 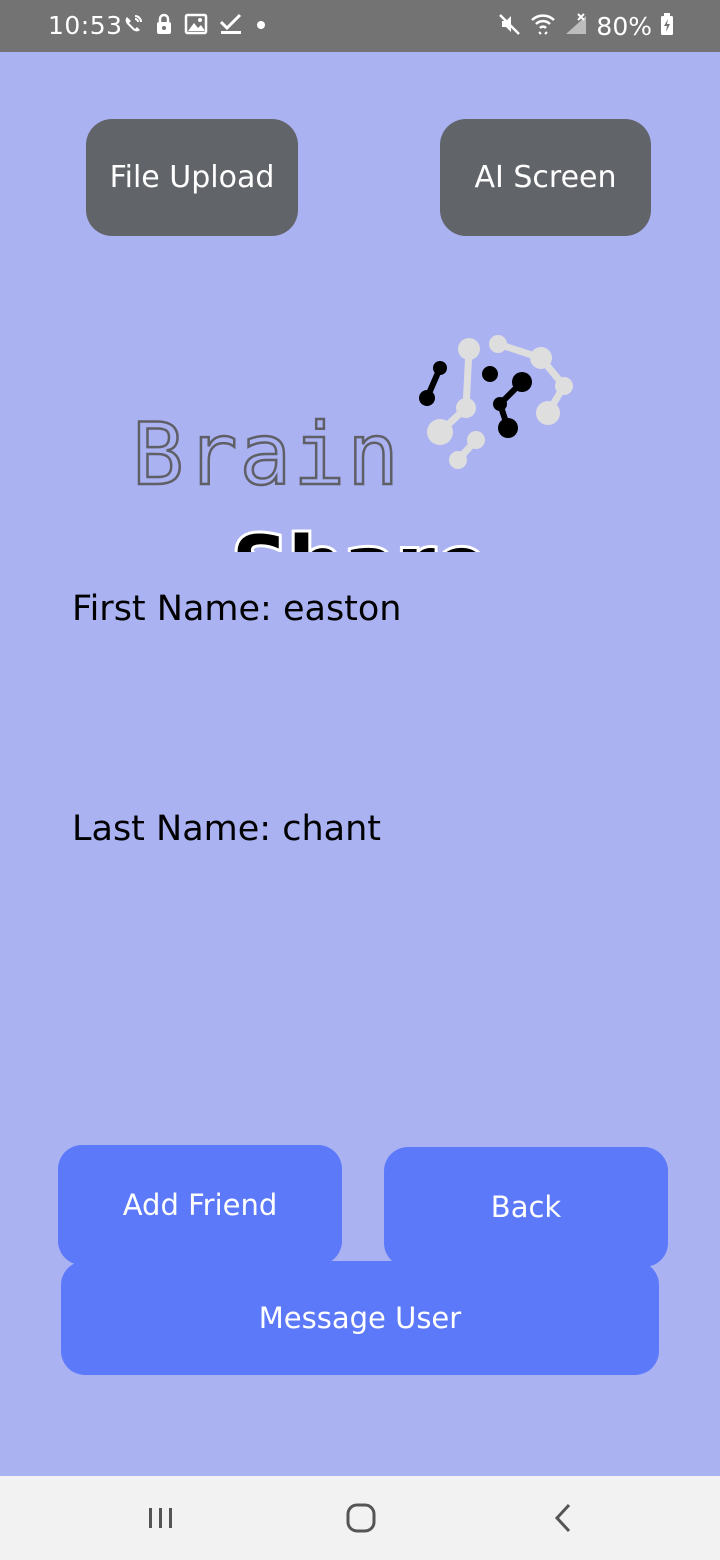 What do you see at coordinates (360, 536) in the screenshot?
I see `logo-share-text: Share` at bounding box center [360, 536].